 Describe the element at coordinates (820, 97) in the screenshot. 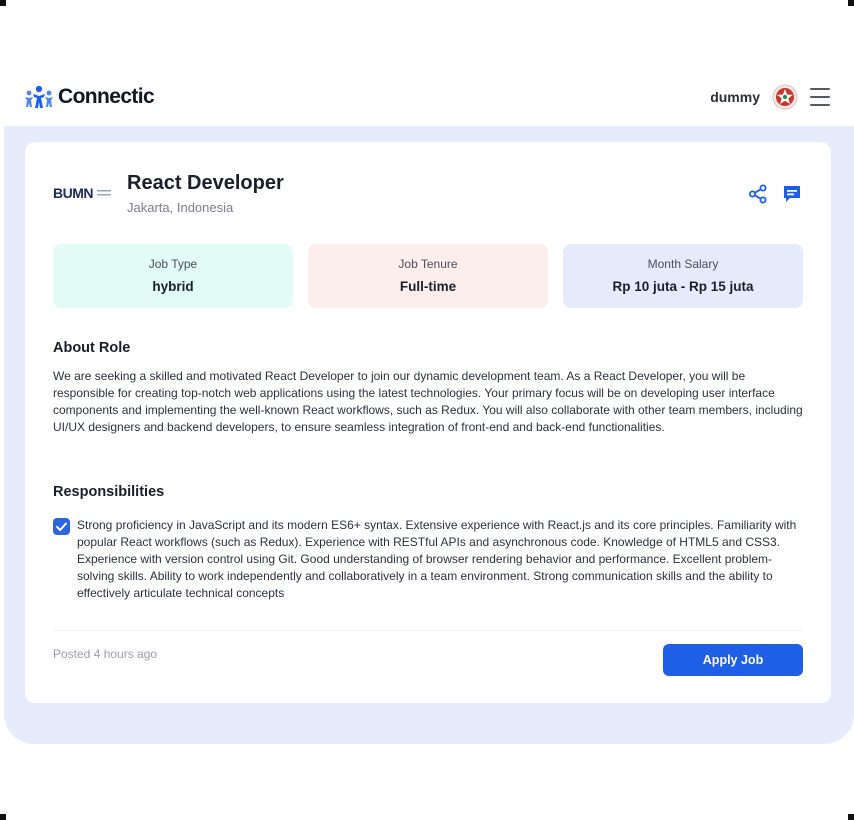

I see `hamburger-menu-icon` at that location.